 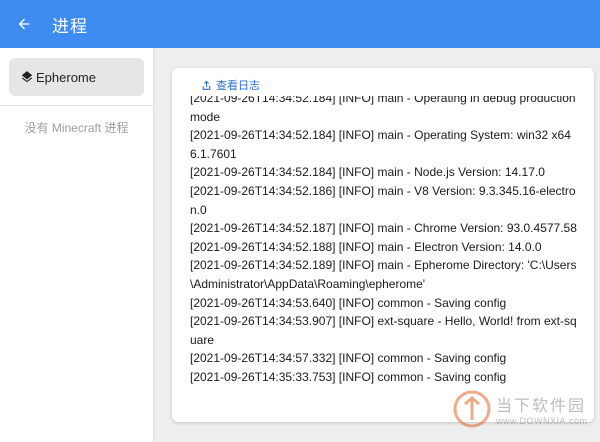 What do you see at coordinates (76, 105) in the screenshot?
I see `sidebar-divider` at bounding box center [76, 105].